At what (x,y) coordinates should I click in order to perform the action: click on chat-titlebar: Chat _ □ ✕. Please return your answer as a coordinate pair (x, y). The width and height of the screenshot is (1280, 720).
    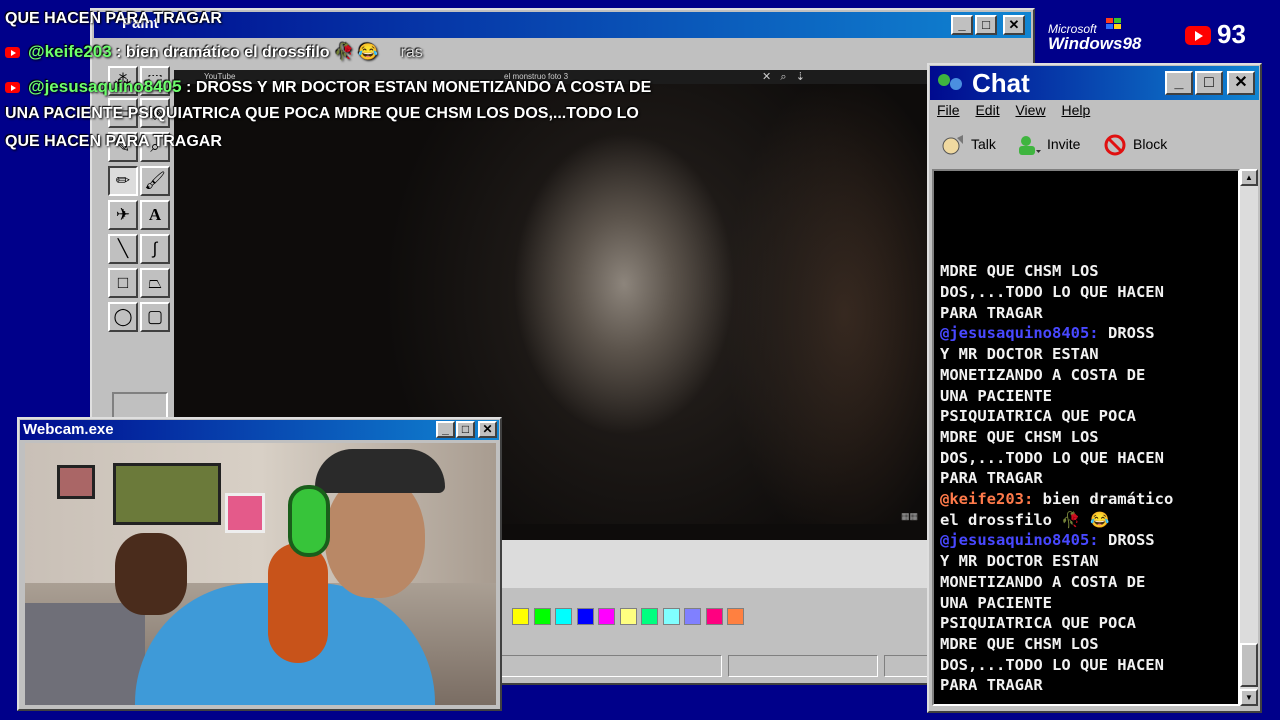
    Looking at the image, I should click on (1094, 83).